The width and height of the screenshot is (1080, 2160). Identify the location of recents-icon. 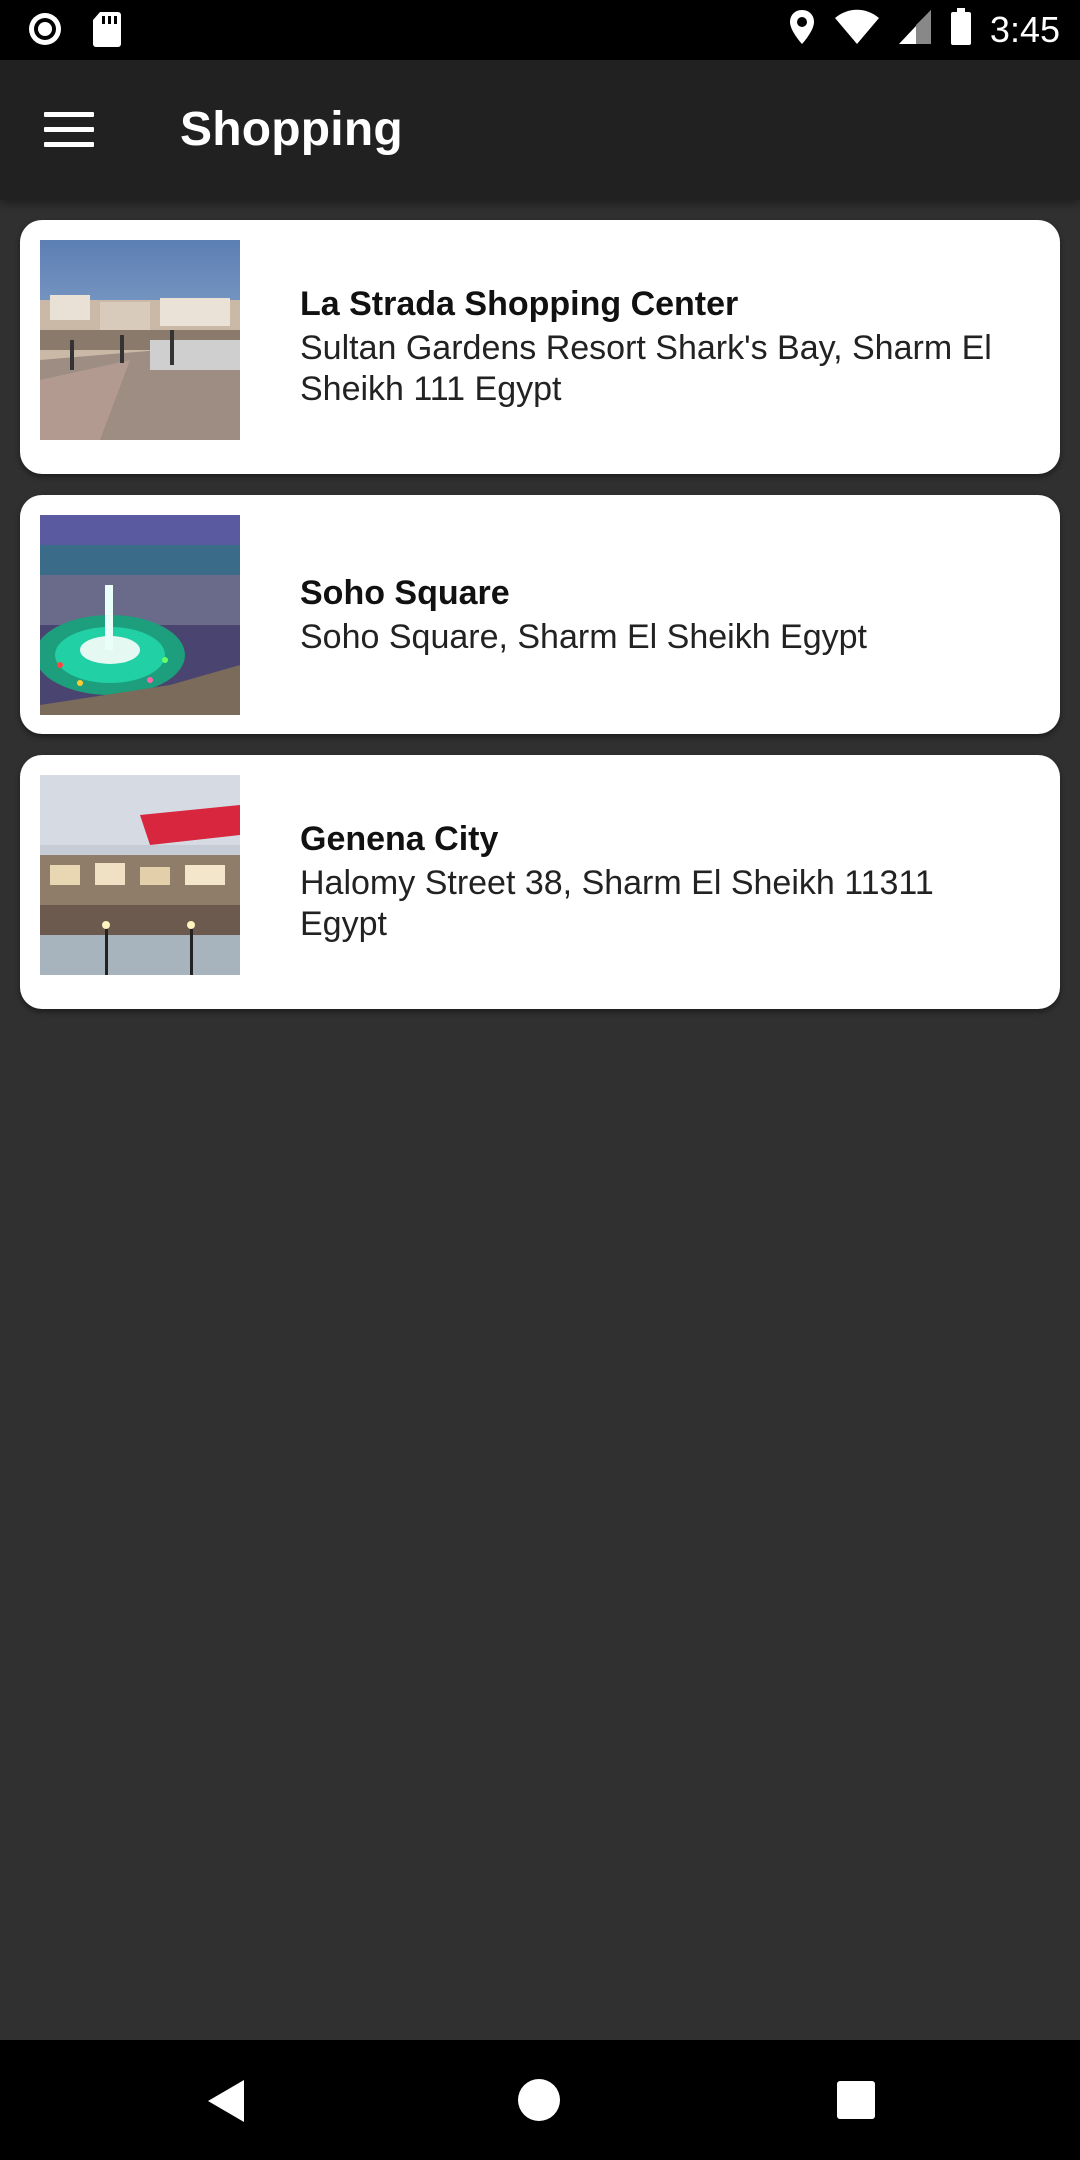
(856, 2102).